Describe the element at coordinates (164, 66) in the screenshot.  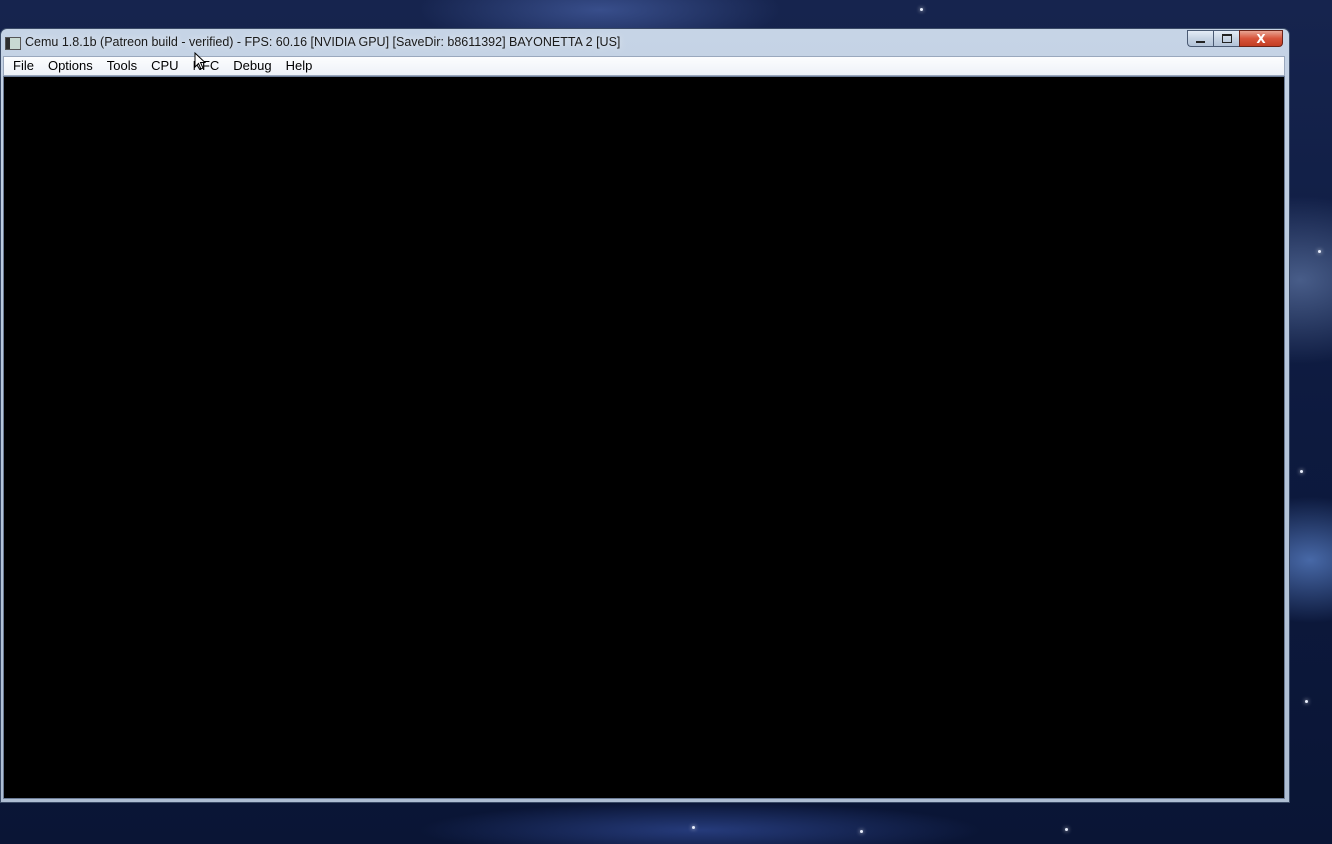
I see `menu-cpu: CPU` at that location.